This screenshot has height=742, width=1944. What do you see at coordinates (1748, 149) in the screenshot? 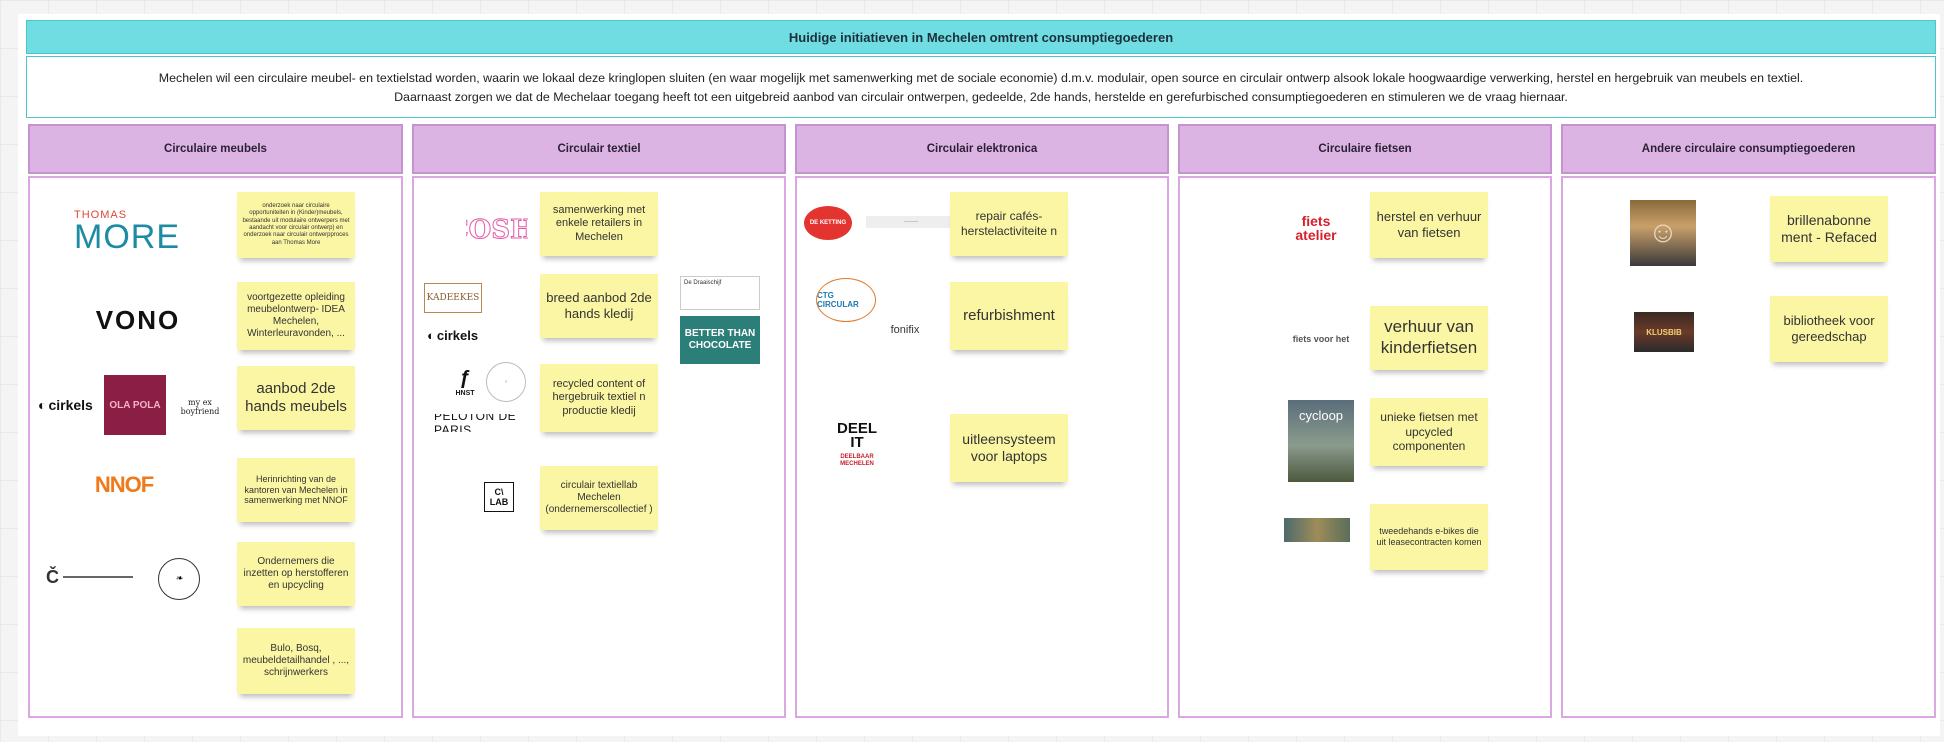
I see `column-header-andere: Andere circulaire consumptiegoederen` at bounding box center [1748, 149].